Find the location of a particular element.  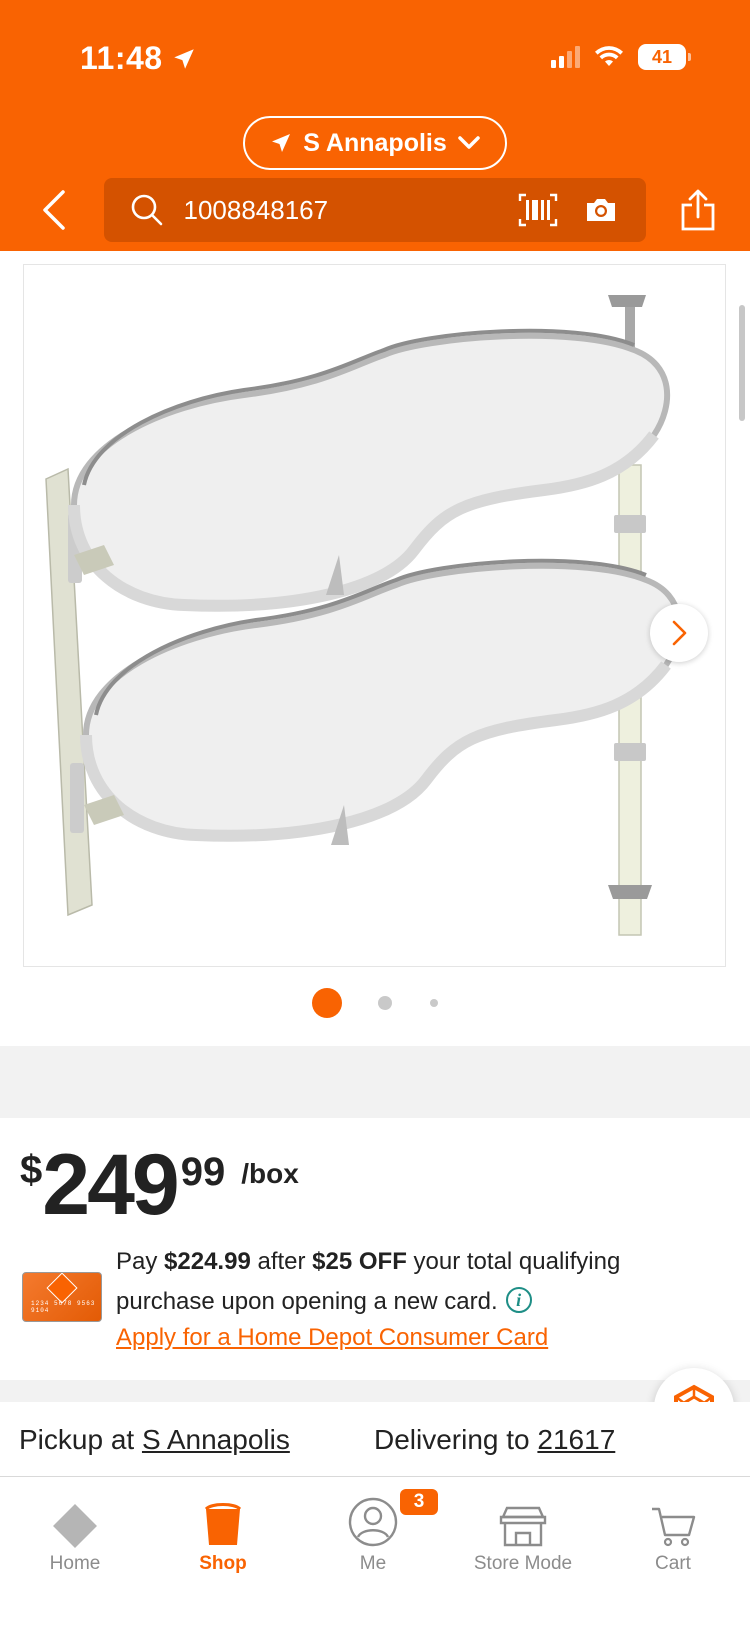

price-currency: $ is located at coordinates (31, 1170).